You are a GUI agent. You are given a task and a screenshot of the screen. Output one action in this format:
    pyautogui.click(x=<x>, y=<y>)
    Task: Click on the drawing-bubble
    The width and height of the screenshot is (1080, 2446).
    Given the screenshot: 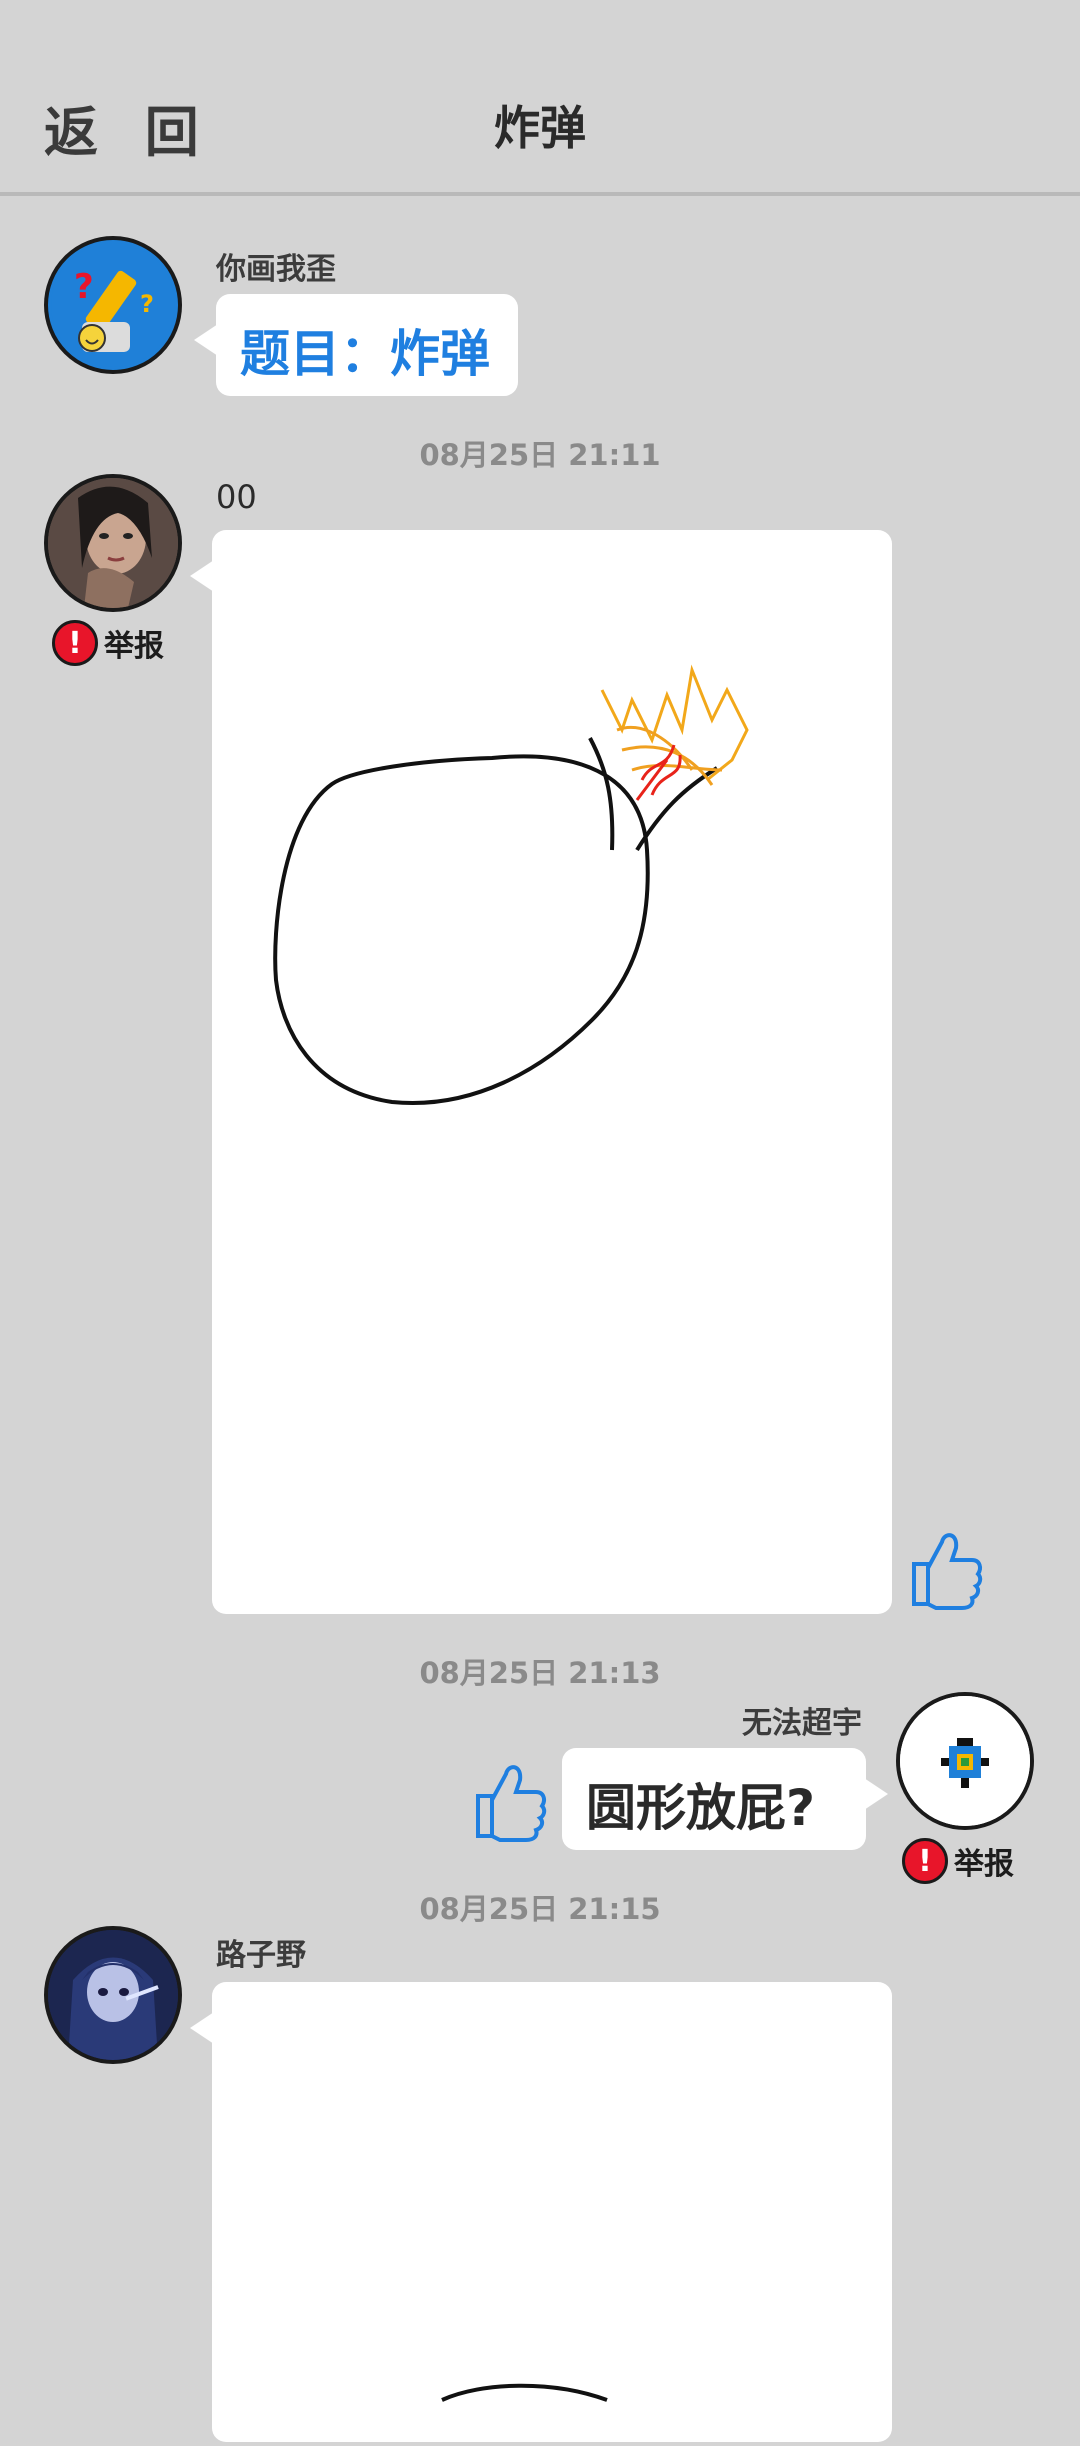 What is the action you would take?
    pyautogui.click(x=541, y=2212)
    